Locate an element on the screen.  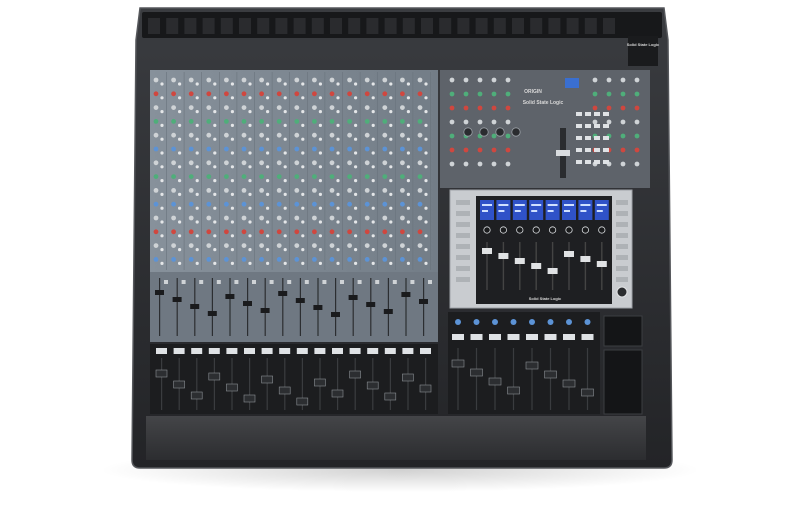
blank-panel-bottom is located at coordinates (623, 382).